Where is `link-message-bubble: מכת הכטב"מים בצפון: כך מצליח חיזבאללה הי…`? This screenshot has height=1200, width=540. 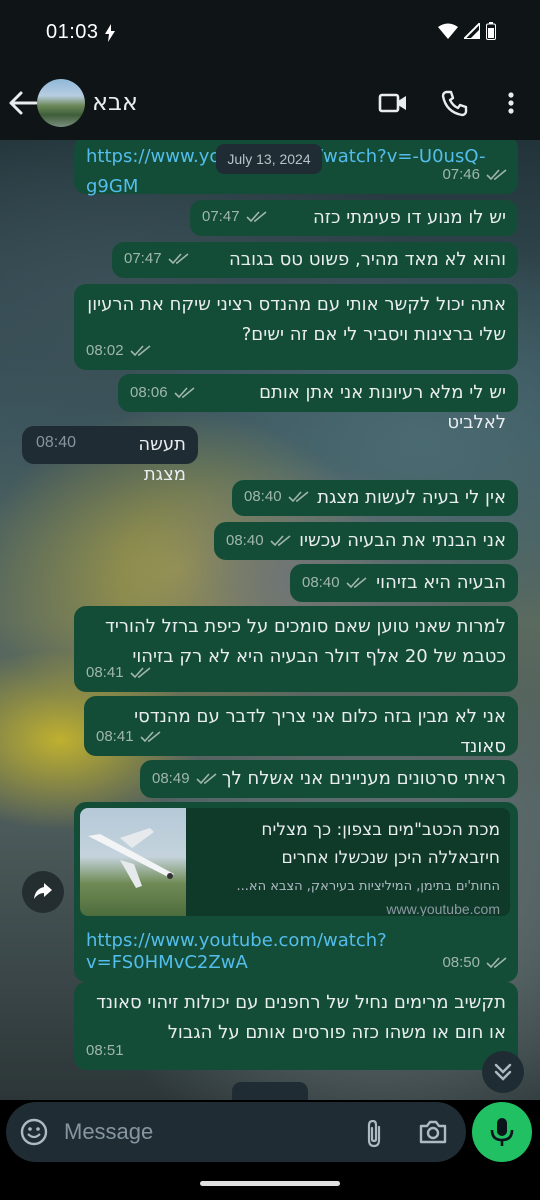 link-message-bubble: מכת הכטב"מים בצפון: כך מצליח חיזבאללה הי… is located at coordinates (296, 892).